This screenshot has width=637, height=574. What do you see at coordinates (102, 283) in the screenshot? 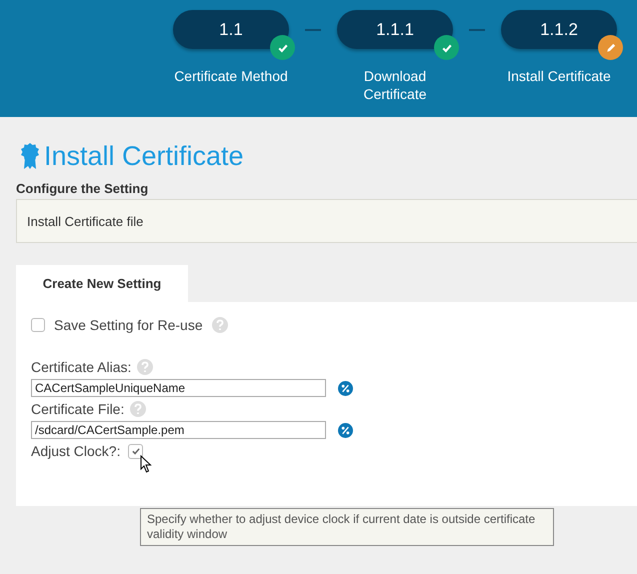
I see `tab: Create New Setting` at bounding box center [102, 283].